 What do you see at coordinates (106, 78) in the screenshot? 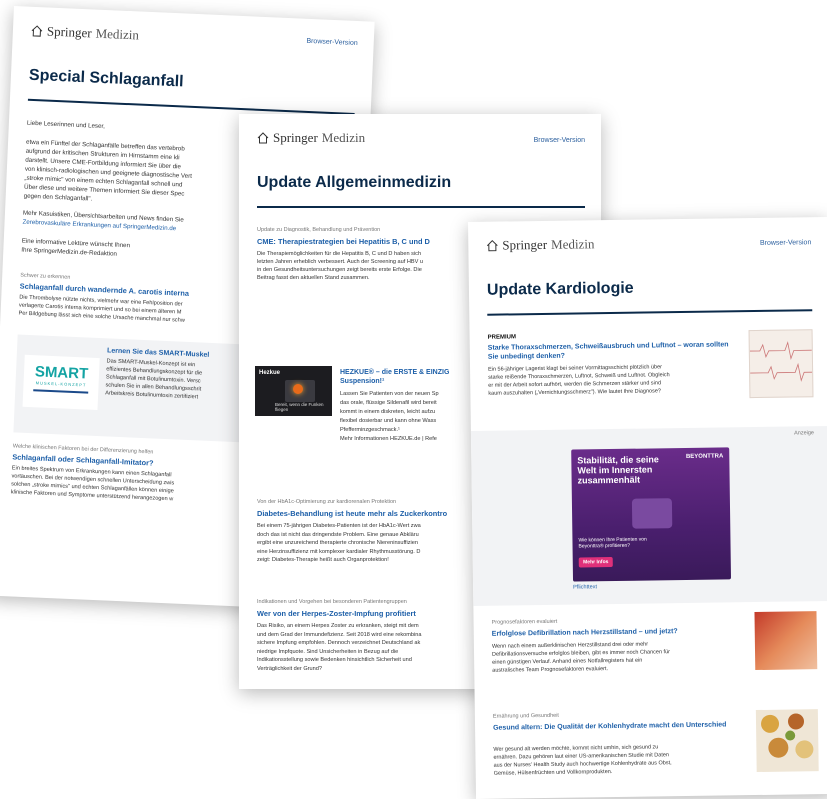
I see `page-title: Special Schlaganfall` at bounding box center [106, 78].